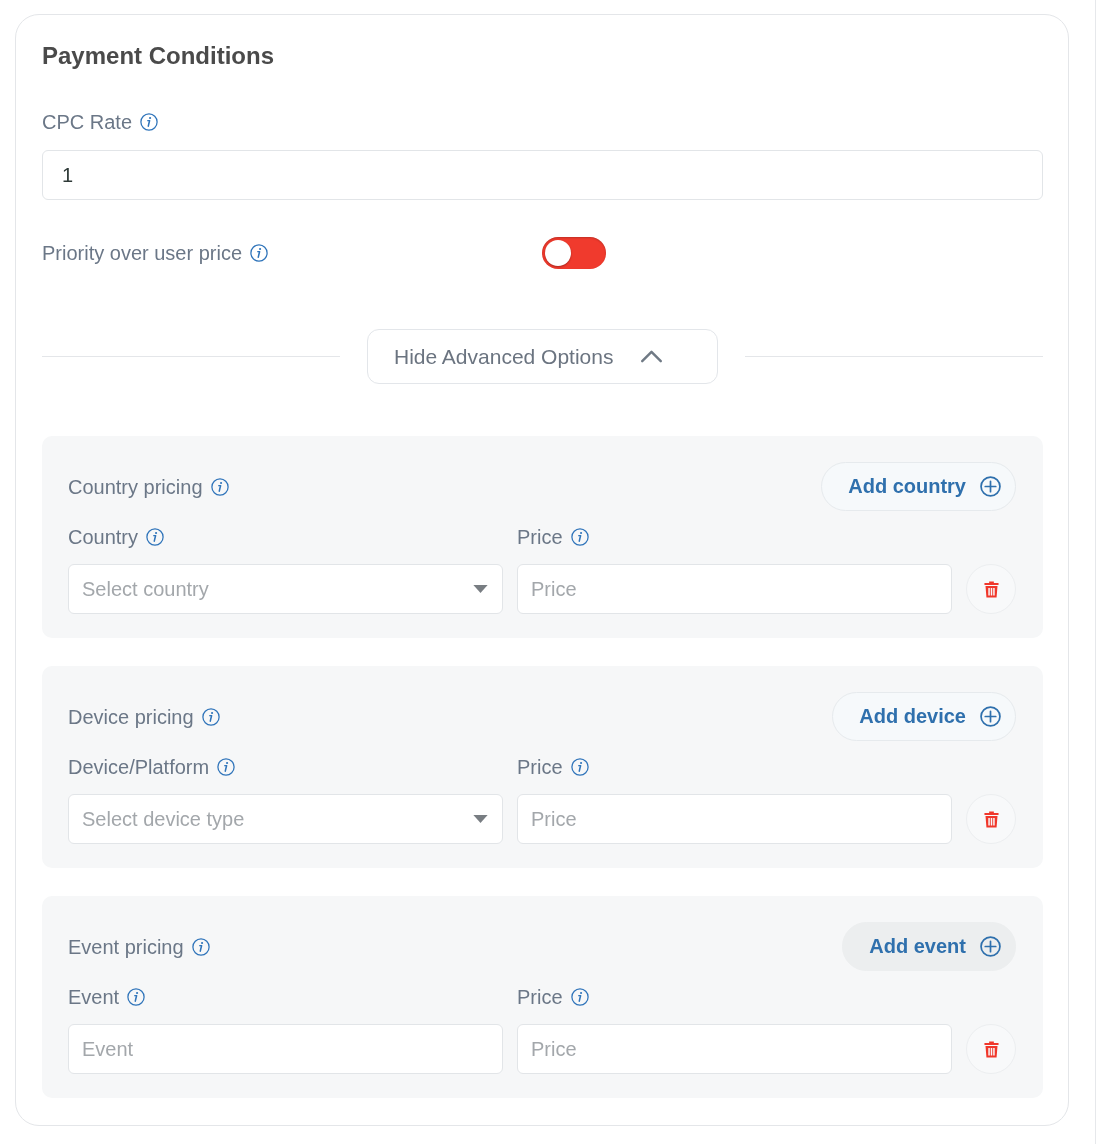 The image size is (1108, 1144). I want to click on card-title: Payment Conditions, so click(159, 56).